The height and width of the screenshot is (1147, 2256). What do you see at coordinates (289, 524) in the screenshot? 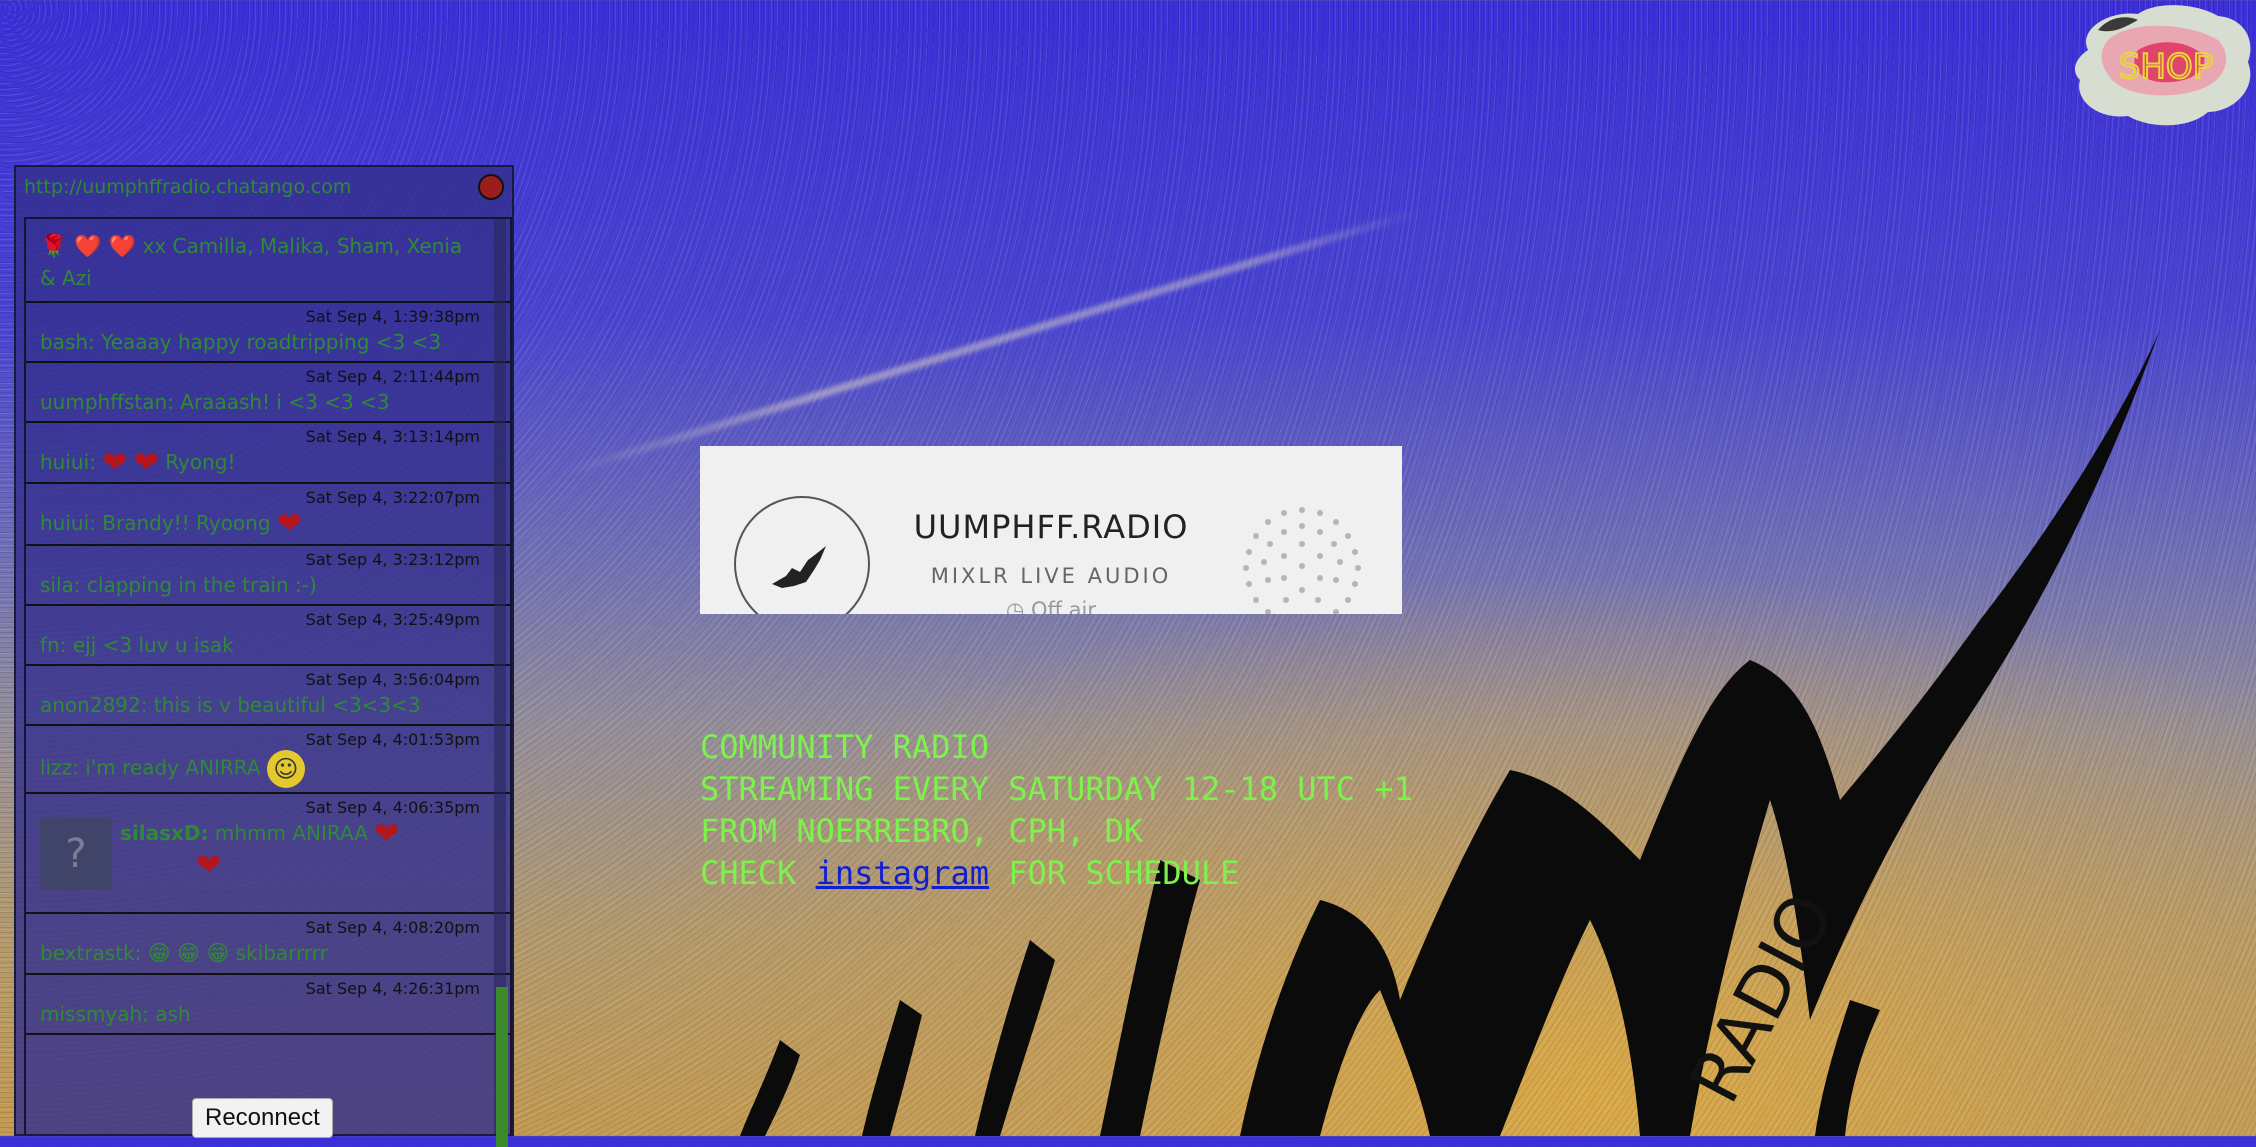
I see `broken-heart-icon: ❤` at bounding box center [289, 524].